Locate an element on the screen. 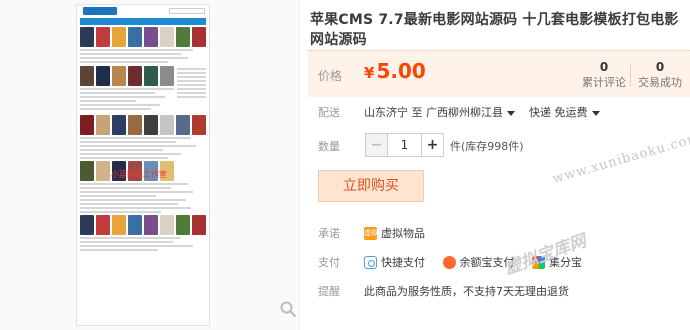  review-count-label: 累计评论 is located at coordinates (604, 82).